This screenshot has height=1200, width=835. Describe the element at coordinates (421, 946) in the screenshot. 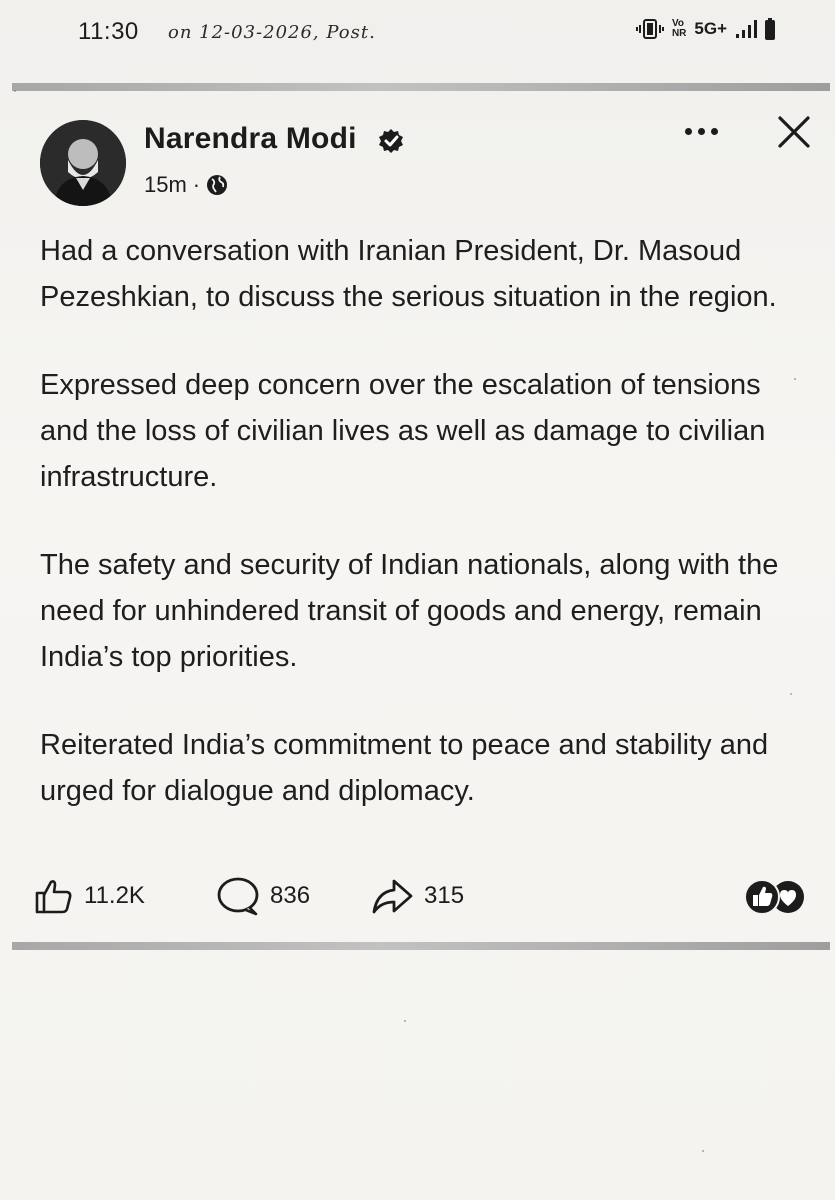

I see `bottom-divider` at that location.